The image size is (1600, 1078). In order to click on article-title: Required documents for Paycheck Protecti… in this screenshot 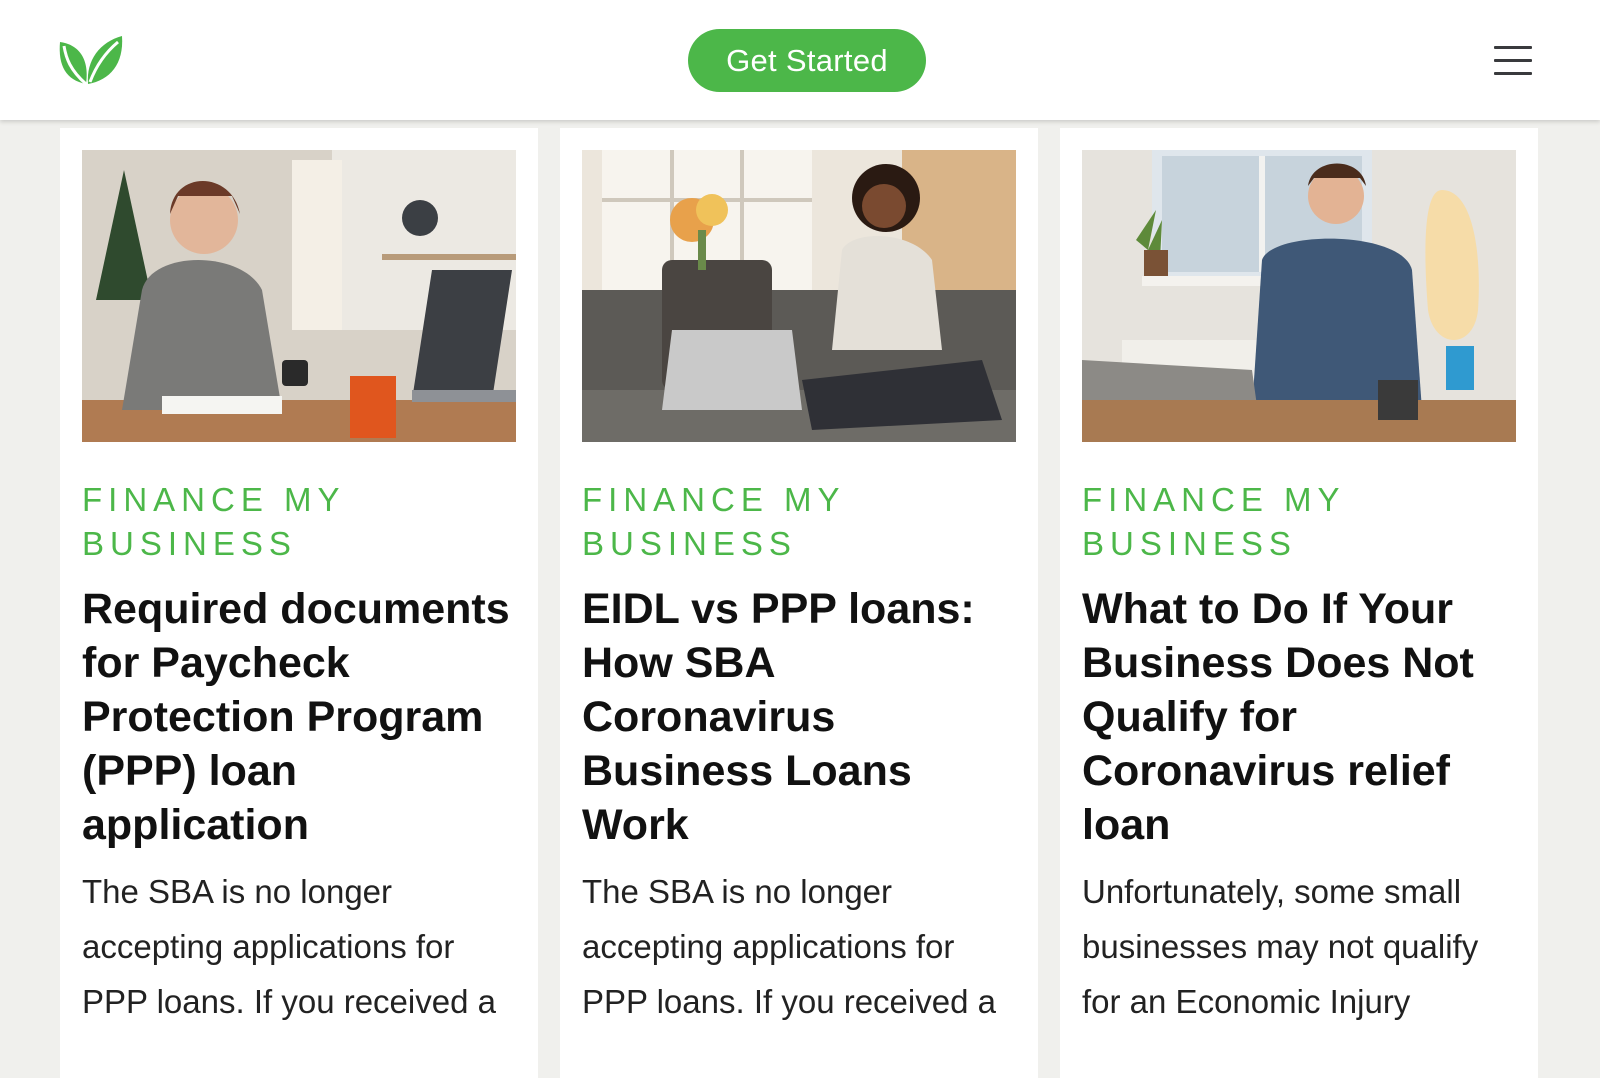, I will do `click(302, 717)`.